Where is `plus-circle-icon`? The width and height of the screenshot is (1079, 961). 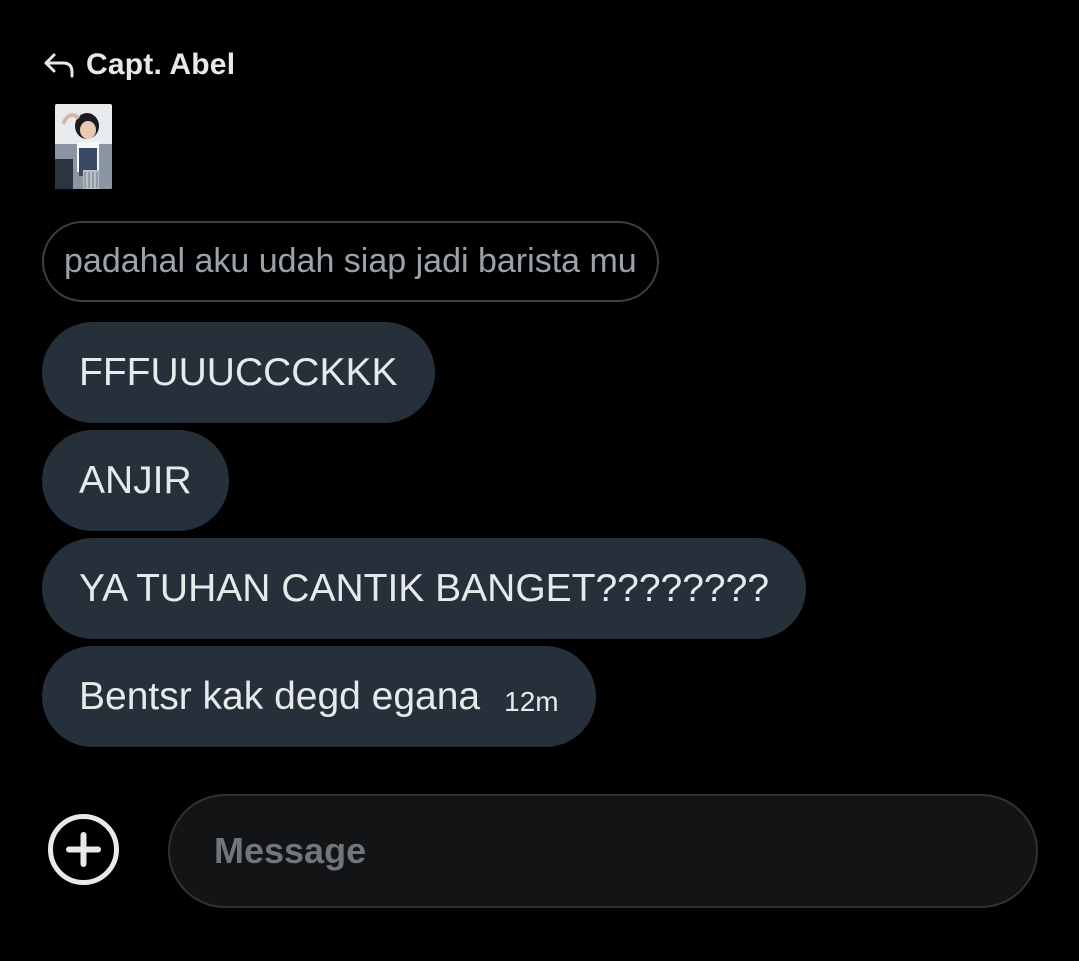 plus-circle-icon is located at coordinates (83, 852).